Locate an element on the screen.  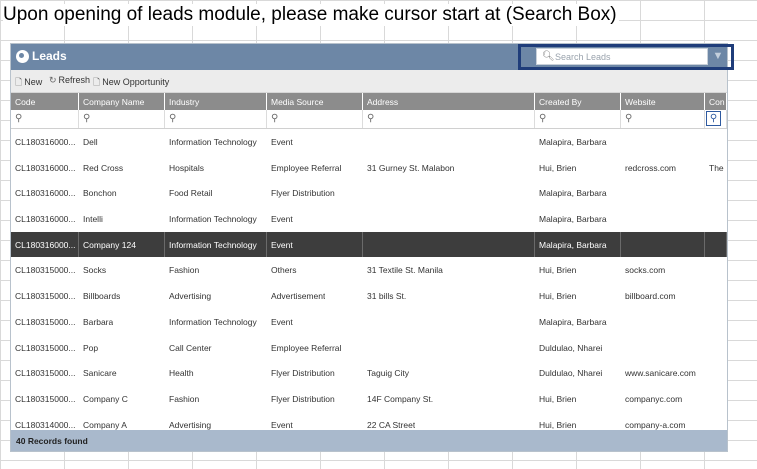
new-opportunity-button: 🗋︎ New Opportunity is located at coordinates (131, 83).